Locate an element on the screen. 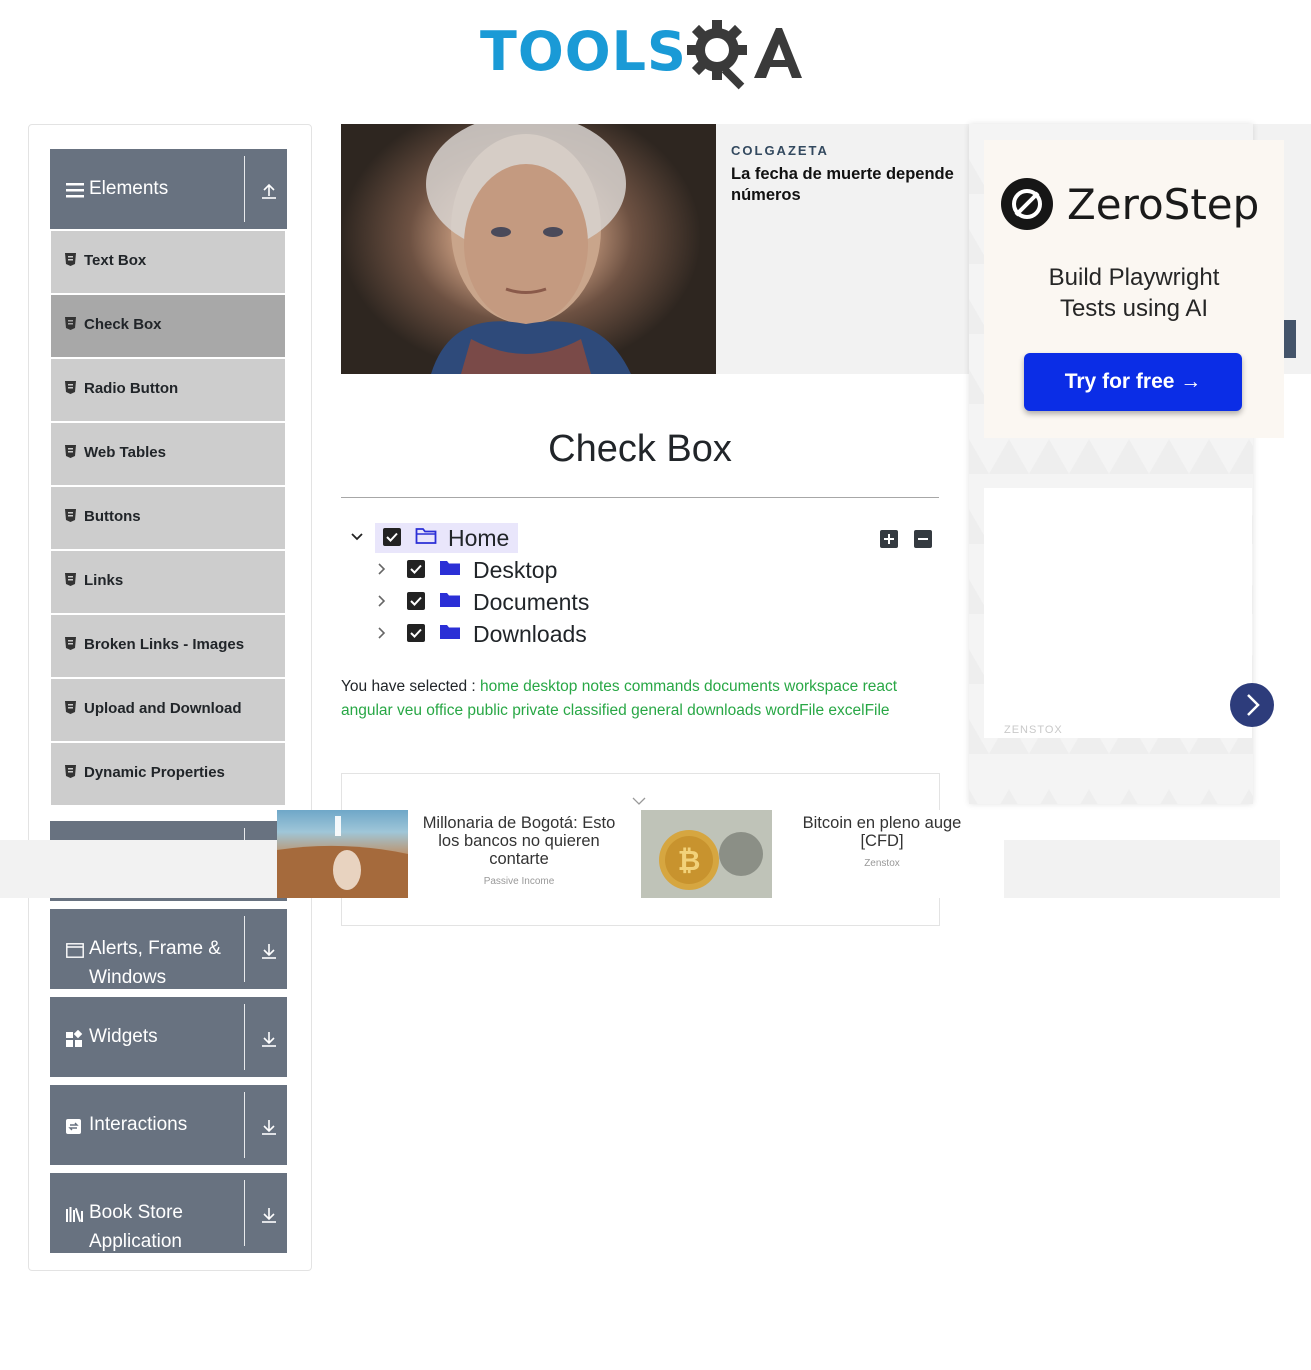  tree-label-documents: Documents is located at coordinates (531, 602).